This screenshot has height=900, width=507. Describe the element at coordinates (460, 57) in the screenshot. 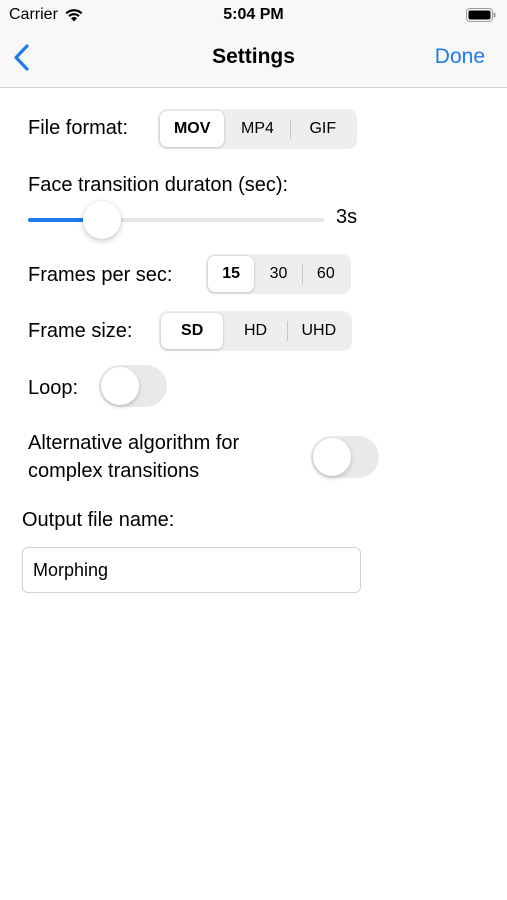

I see `done-button: Done` at that location.